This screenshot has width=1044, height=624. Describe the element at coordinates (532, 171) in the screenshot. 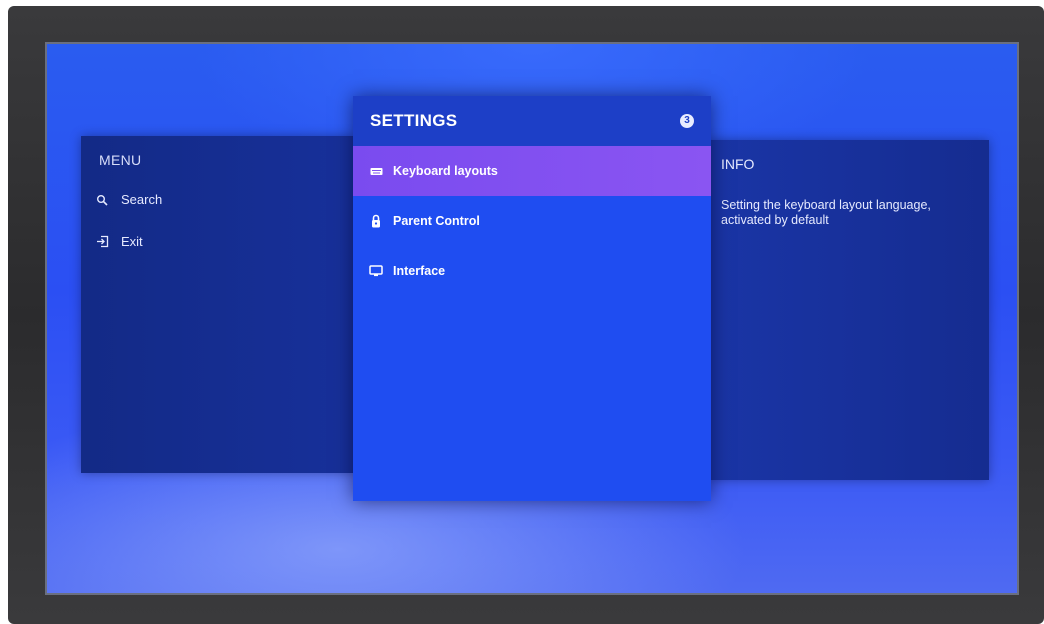

I see `settings-item-keyboard-layouts: Keyboard layouts` at that location.